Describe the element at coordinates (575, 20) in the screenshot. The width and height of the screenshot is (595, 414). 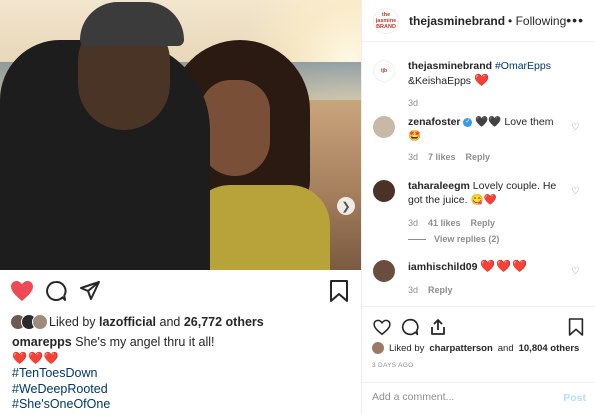
I see `more-dots-icon: •••` at that location.